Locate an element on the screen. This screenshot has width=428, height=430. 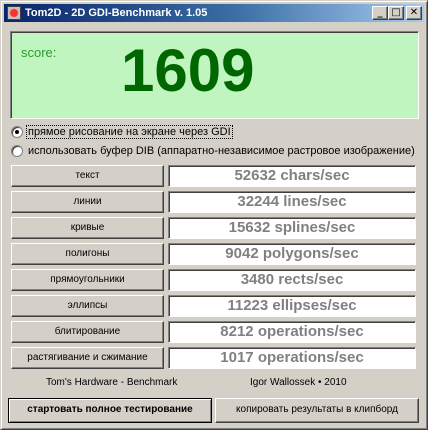
copy-results-button: копировать результаты в клипборд is located at coordinates (317, 410).